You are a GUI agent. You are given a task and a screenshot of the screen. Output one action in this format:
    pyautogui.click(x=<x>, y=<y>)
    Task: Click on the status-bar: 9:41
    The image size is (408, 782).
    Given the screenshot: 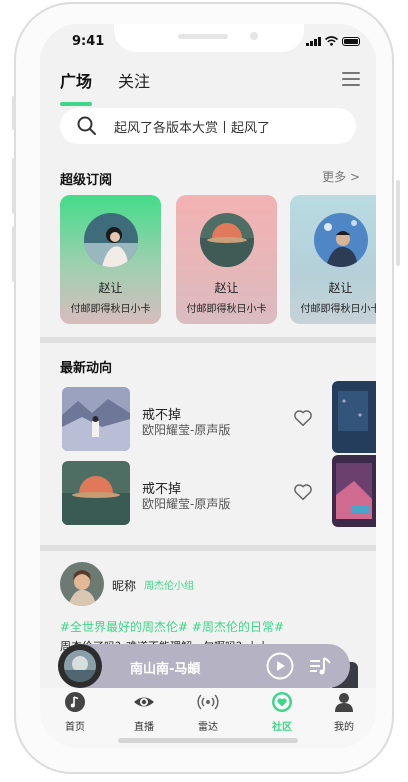 What is the action you would take?
    pyautogui.click(x=208, y=42)
    